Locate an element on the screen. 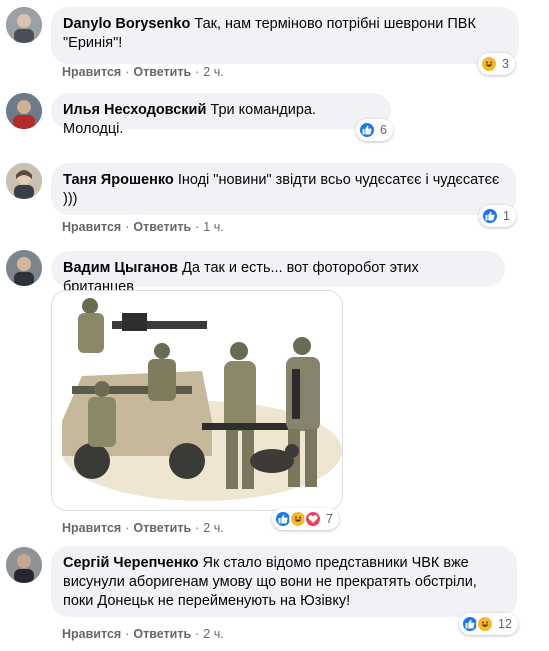 Image resolution: width=549 pixels, height=651 pixels. comment-actions: Нравится · Ответить · 1 ч. is located at coordinates (143, 227).